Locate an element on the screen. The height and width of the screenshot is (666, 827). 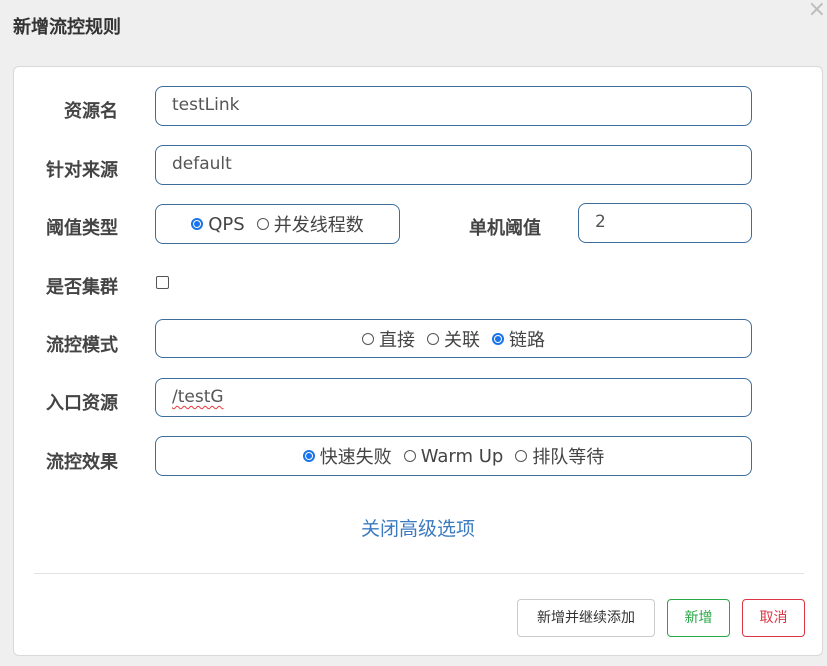
strategy-chain-option: 链路 is located at coordinates (518, 339).